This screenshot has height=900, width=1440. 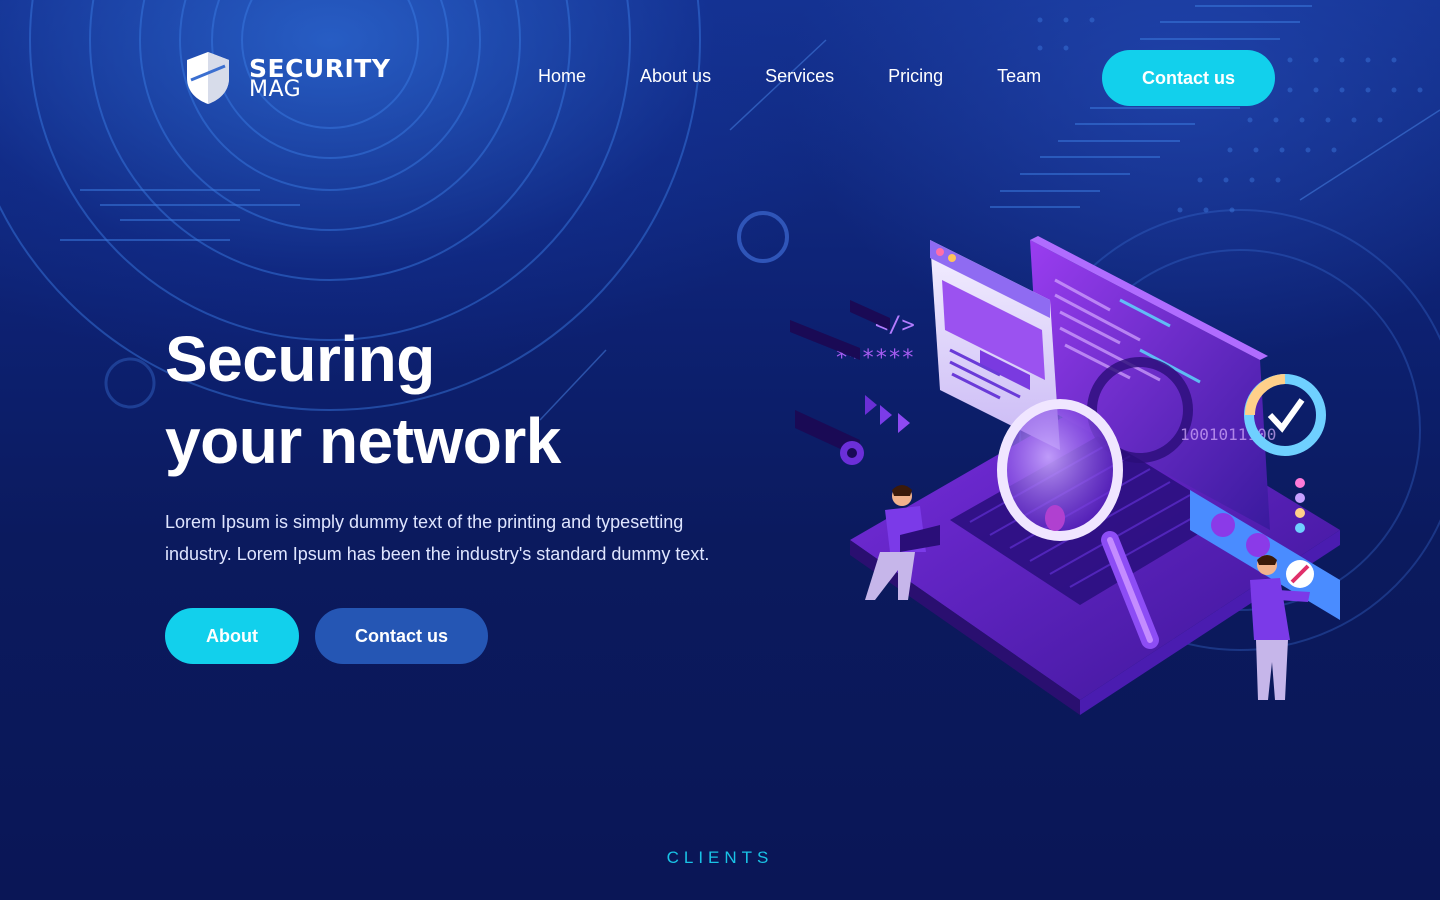 I want to click on hero-title: Securing your network, so click(x=465, y=400).